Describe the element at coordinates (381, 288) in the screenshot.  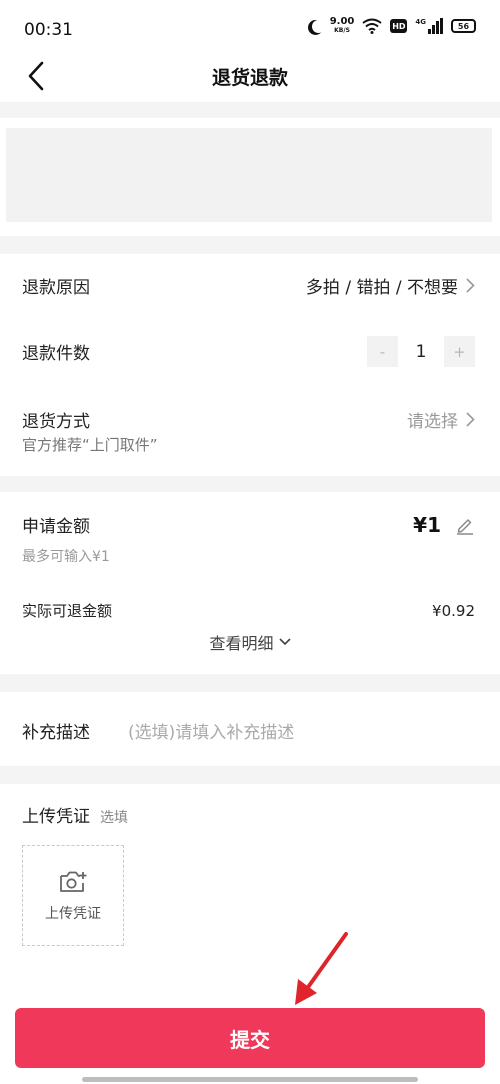
I see `refund-reason-value: 多拍 / 错拍 / 不想要` at that location.